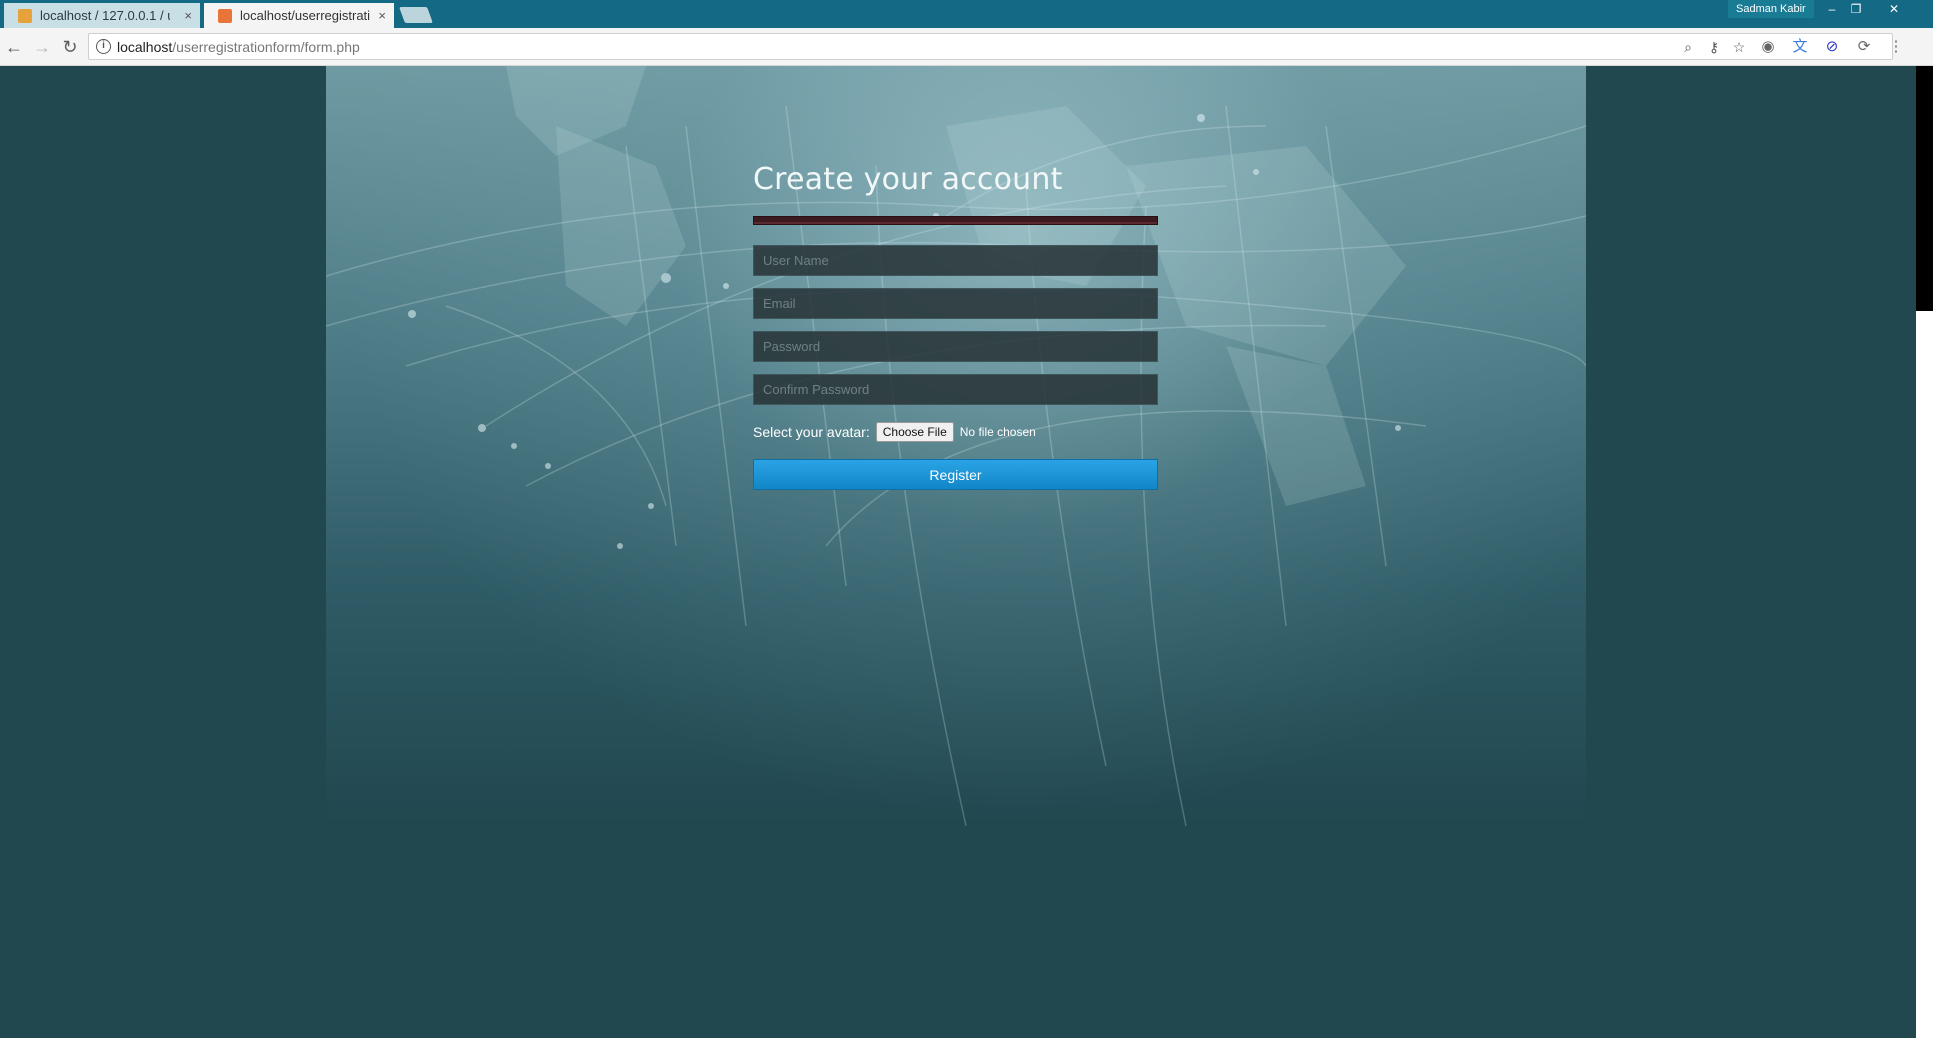 The height and width of the screenshot is (1038, 1933). What do you see at coordinates (1714, 47) in the screenshot?
I see `key-icon: ⚷` at bounding box center [1714, 47].